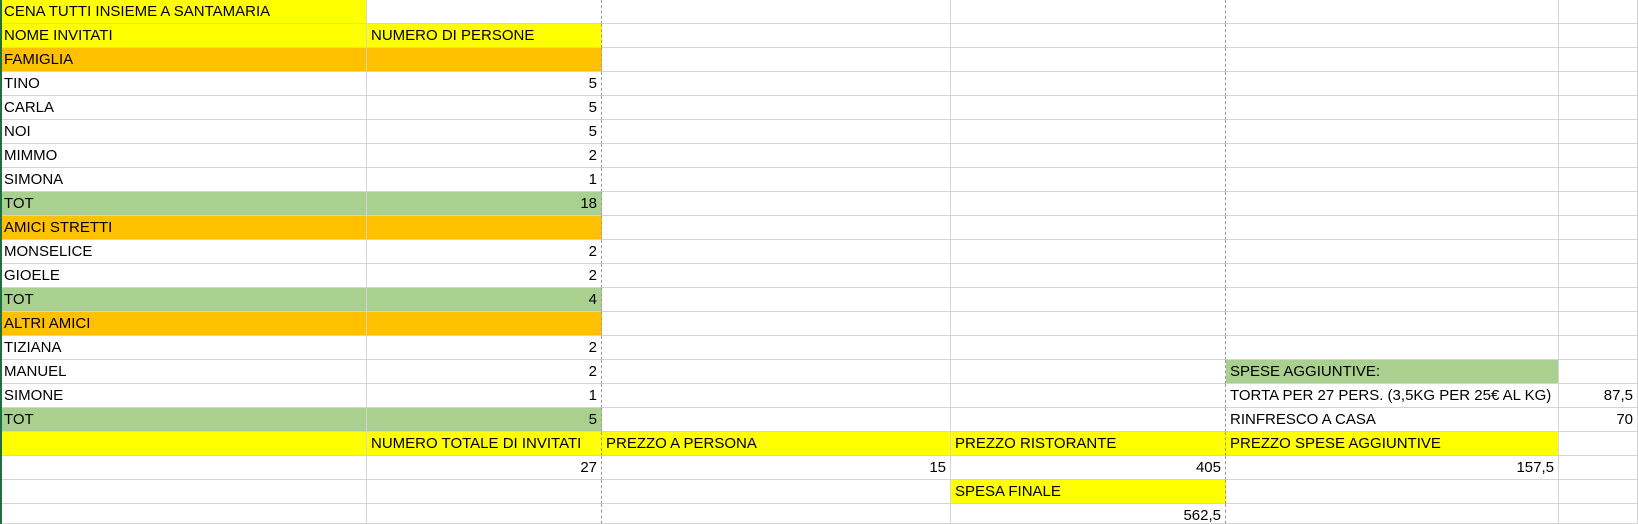  What do you see at coordinates (484, 204) in the screenshot?
I see `cell-b9: 18` at bounding box center [484, 204].